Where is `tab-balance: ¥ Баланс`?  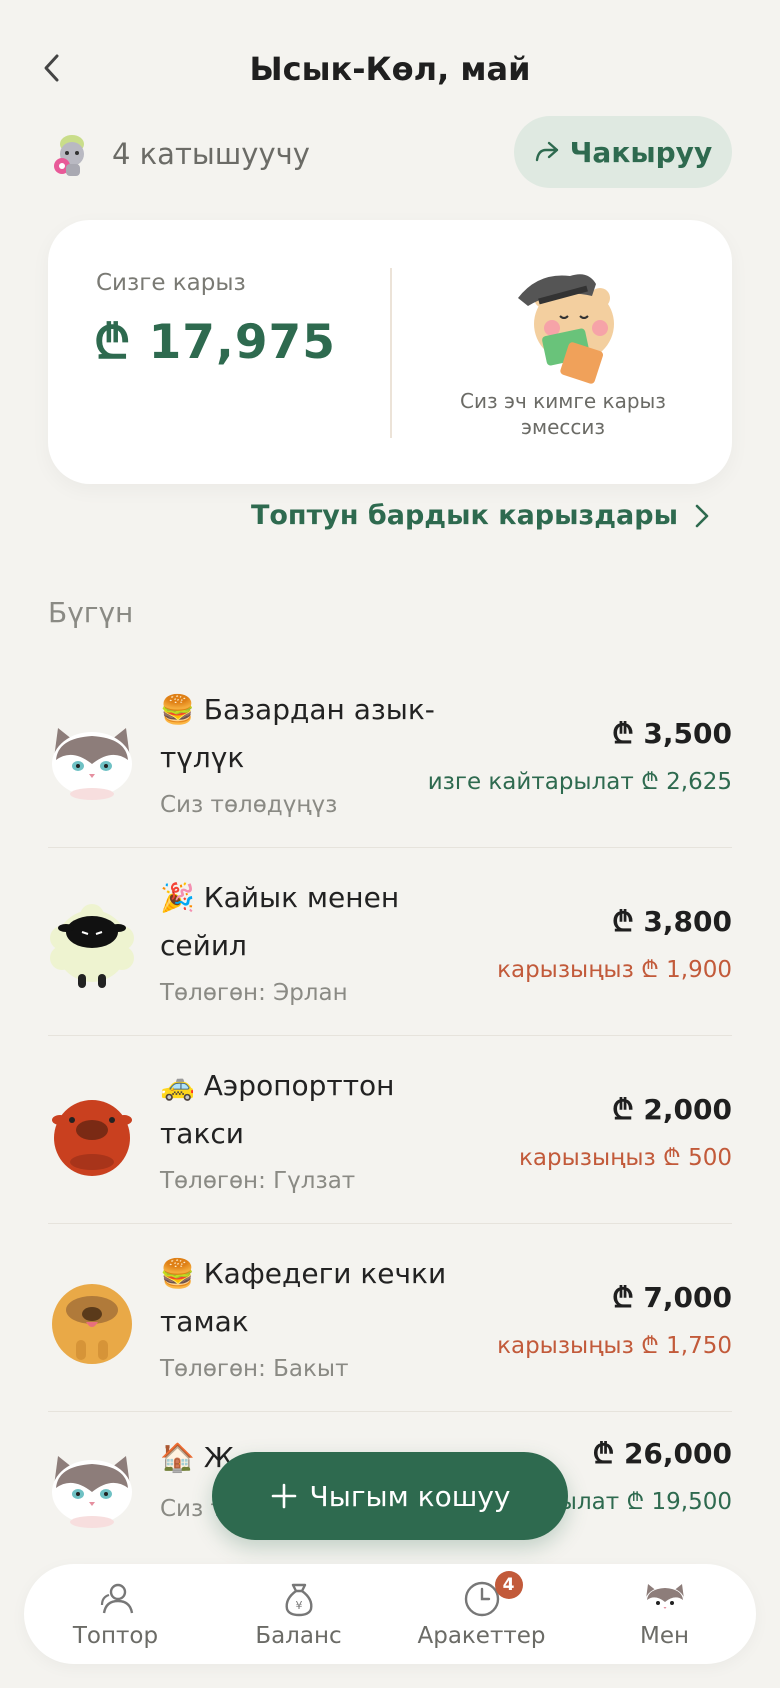
tab-balance: ¥ Баланс is located at coordinates (299, 1614).